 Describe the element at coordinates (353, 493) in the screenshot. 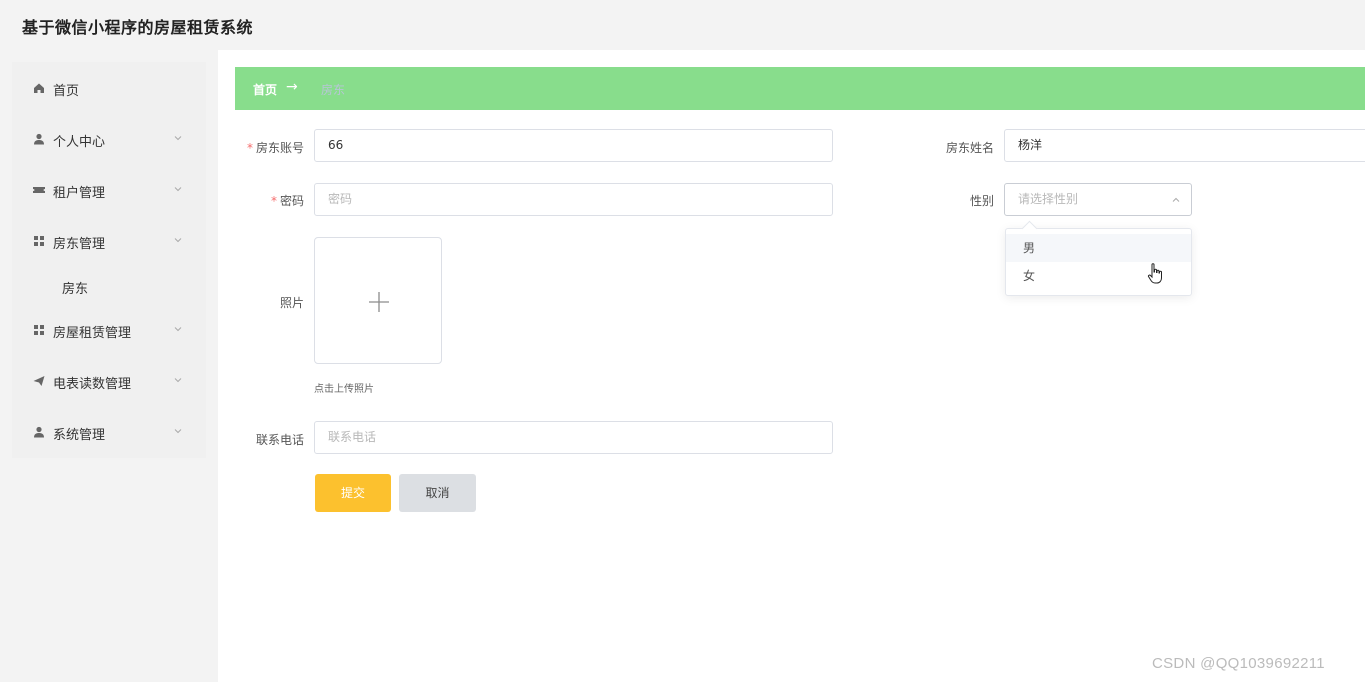

I see `submit-button: 提交` at that location.